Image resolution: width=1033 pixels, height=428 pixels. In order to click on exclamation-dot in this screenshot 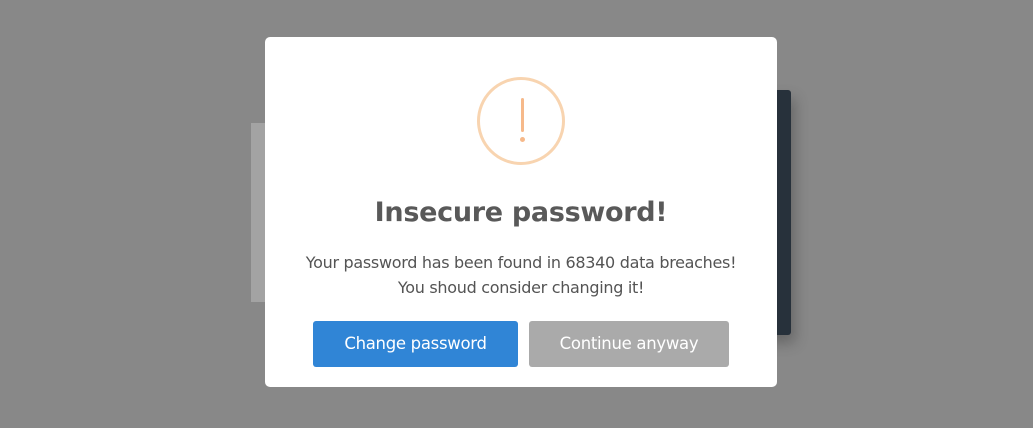, I will do `click(522, 139)`.